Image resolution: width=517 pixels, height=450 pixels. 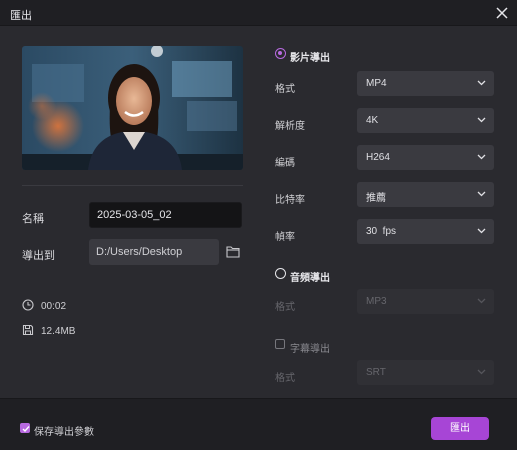 I want to click on divider, so click(x=132, y=185).